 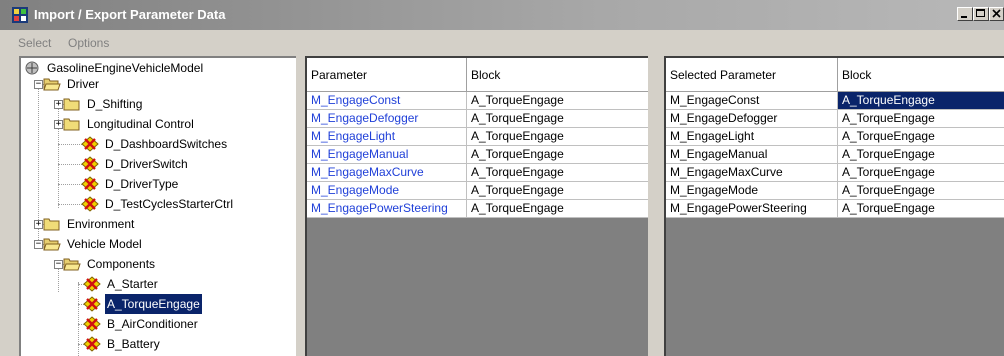 I want to click on tree-item-components: Components, so click(x=110, y=264).